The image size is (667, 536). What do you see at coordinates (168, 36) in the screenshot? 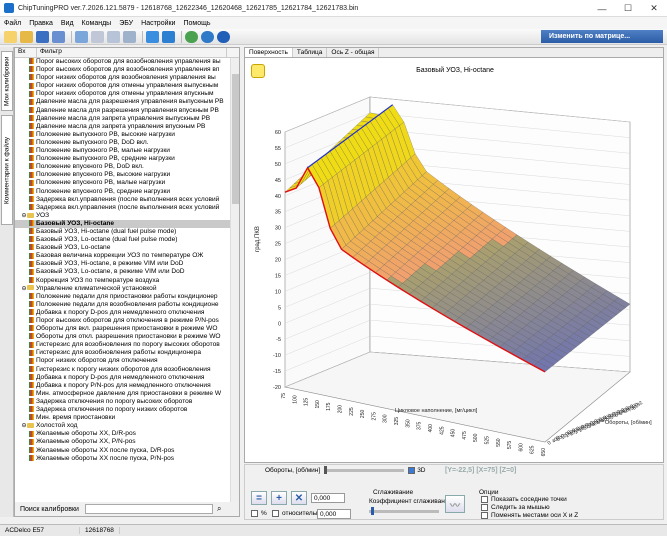
I see `tune-icon` at bounding box center [168, 36].